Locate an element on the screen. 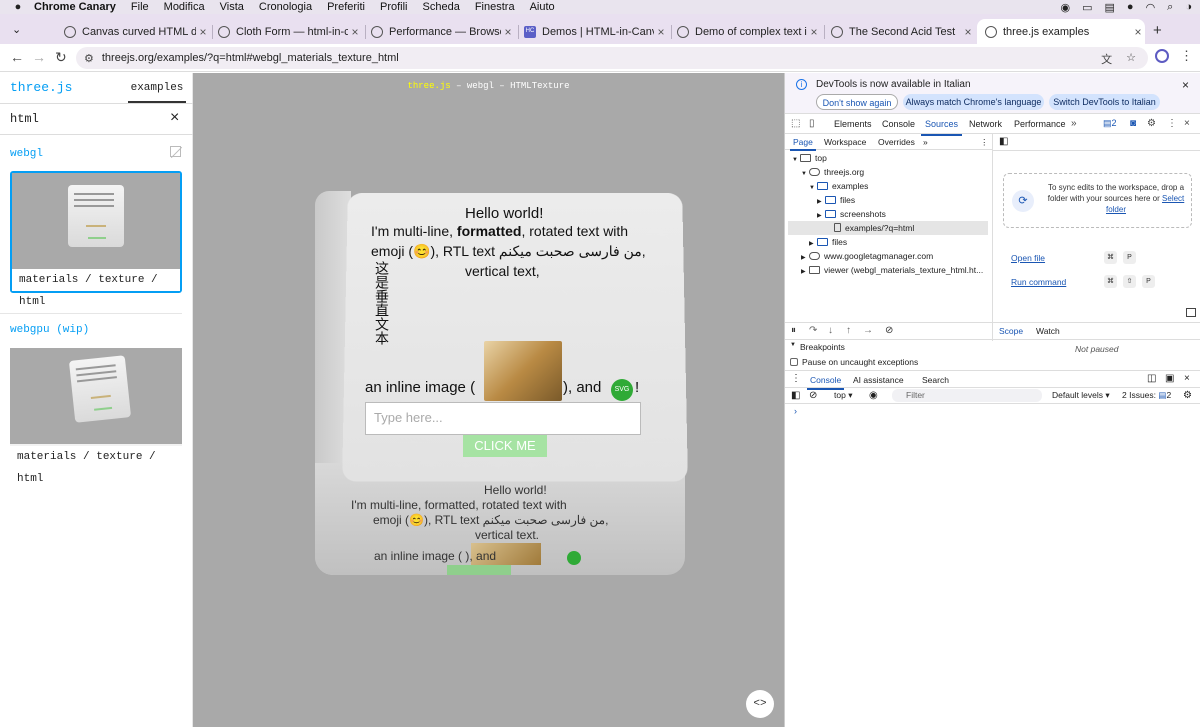 This screenshot has width=1200, height=727. menu-preferiti: Preferiti is located at coordinates (346, 7).